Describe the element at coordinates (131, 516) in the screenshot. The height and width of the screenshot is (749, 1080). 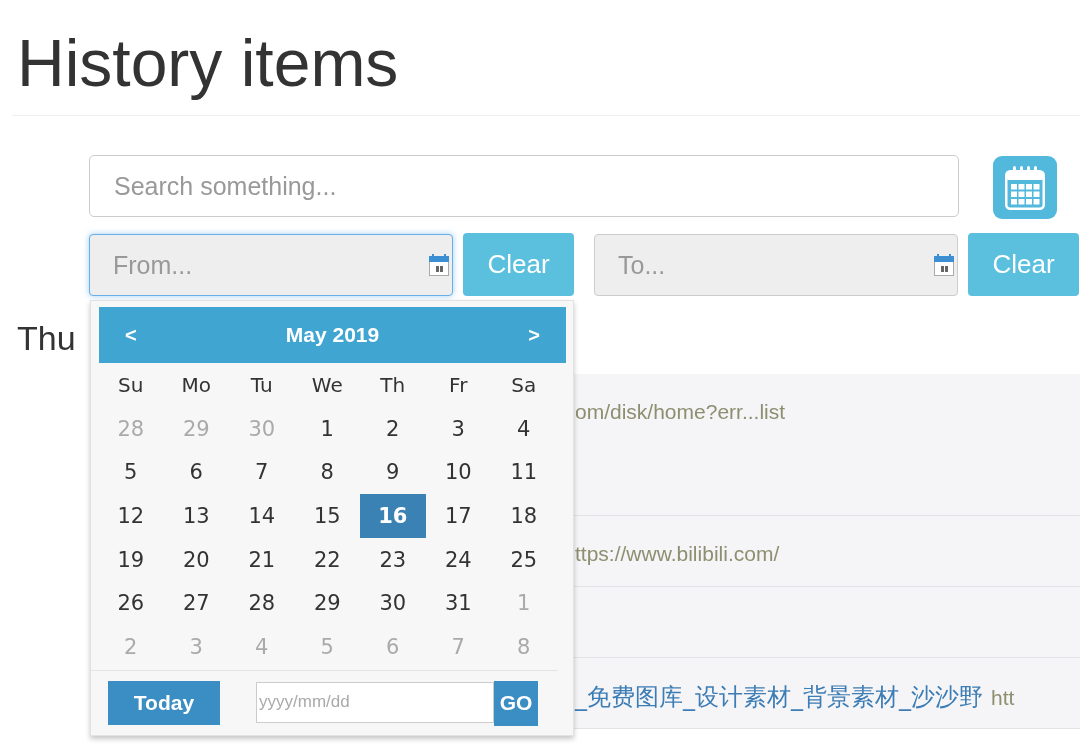
I see `day-cell: 12` at that location.